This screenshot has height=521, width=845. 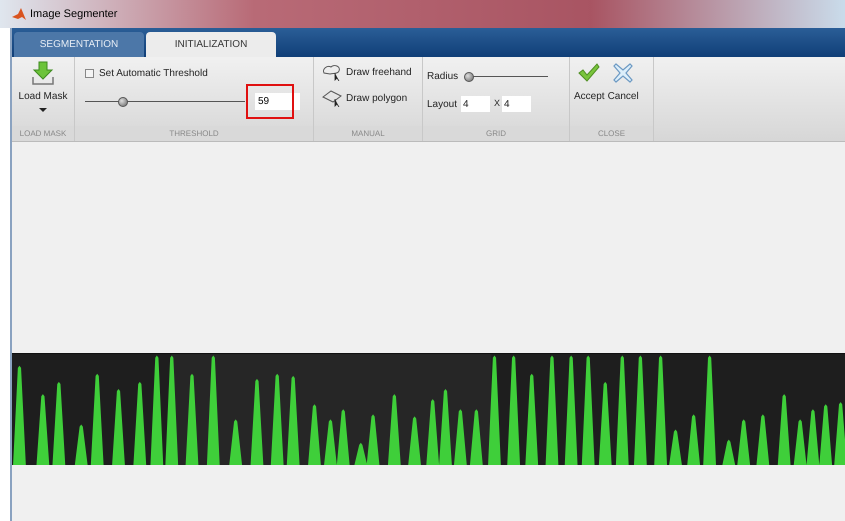 I want to click on checkbox, so click(x=89, y=73).